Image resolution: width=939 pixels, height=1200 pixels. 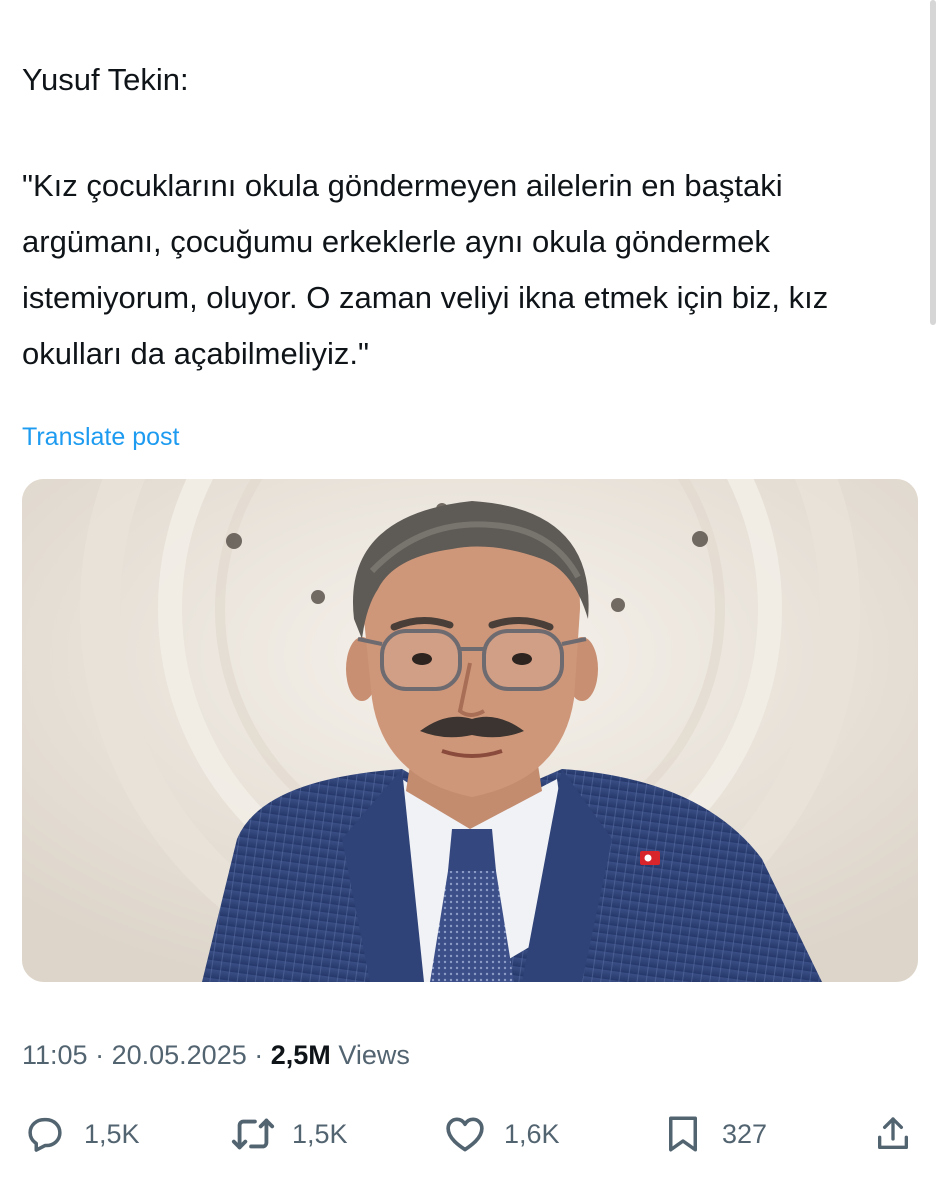 What do you see at coordinates (45, 1134) in the screenshot?
I see `reply-bubble-icon` at bounding box center [45, 1134].